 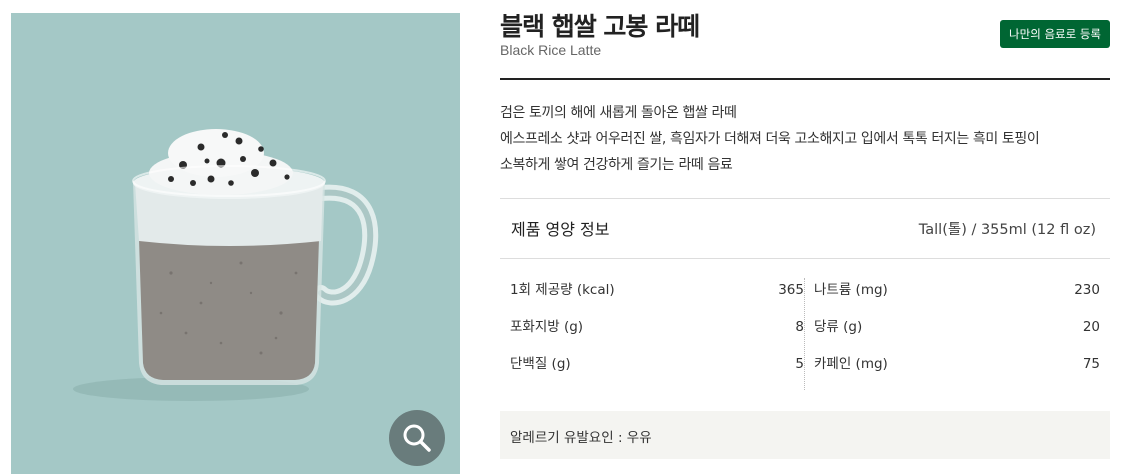 I want to click on register-my-drink-button: 나만의 음료로 등록, so click(x=1055, y=34).